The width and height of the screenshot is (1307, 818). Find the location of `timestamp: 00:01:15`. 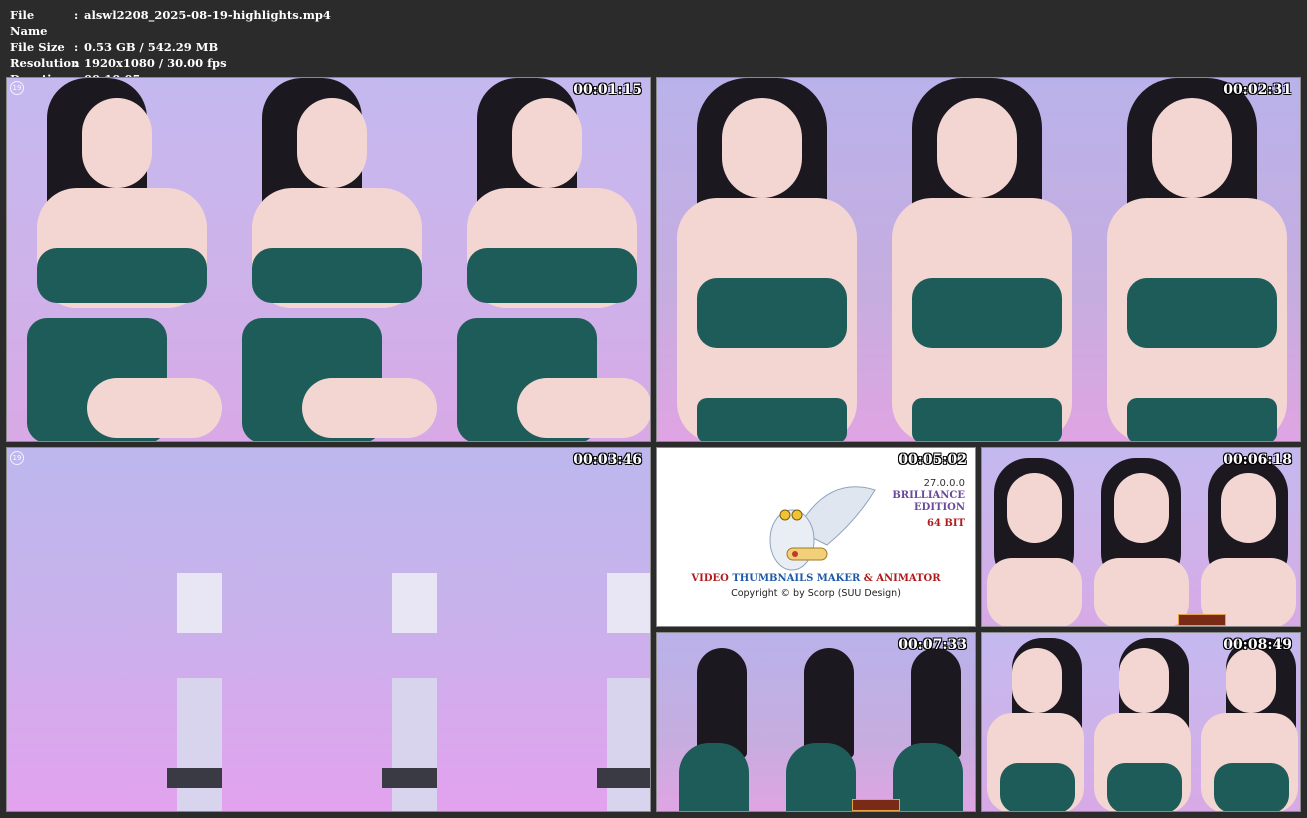

timestamp: 00:01:15 is located at coordinates (607, 90).